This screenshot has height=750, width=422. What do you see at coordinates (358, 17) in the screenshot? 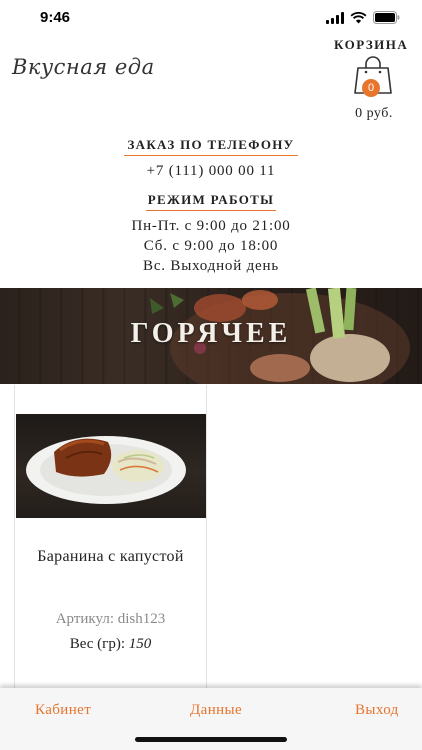
I see `wifi-icon` at bounding box center [358, 17].